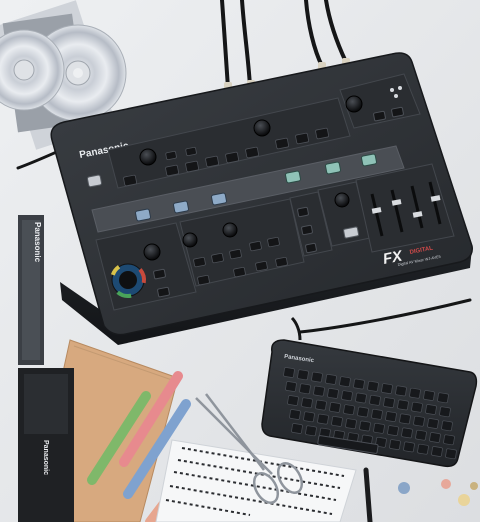 This screenshot has height=522, width=480. Describe the element at coordinates (219, 199) in the screenshot. I see `superimpose-effect-button` at that location.